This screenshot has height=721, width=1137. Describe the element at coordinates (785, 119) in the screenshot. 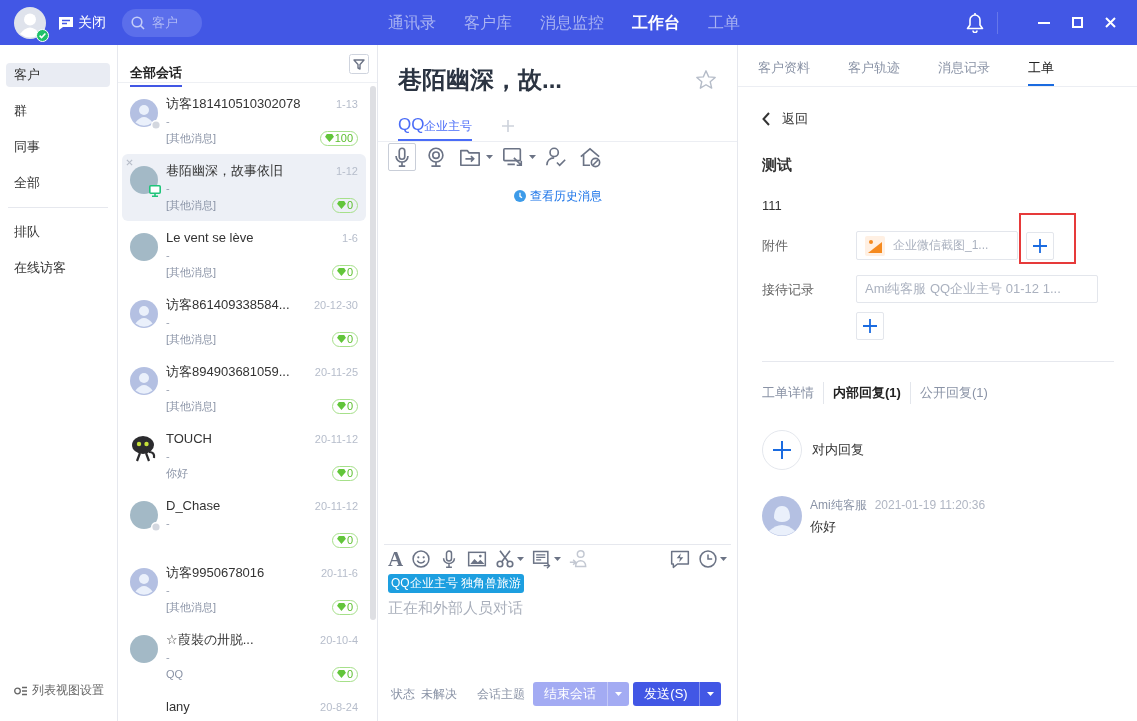

I see `back-button: 返回` at that location.